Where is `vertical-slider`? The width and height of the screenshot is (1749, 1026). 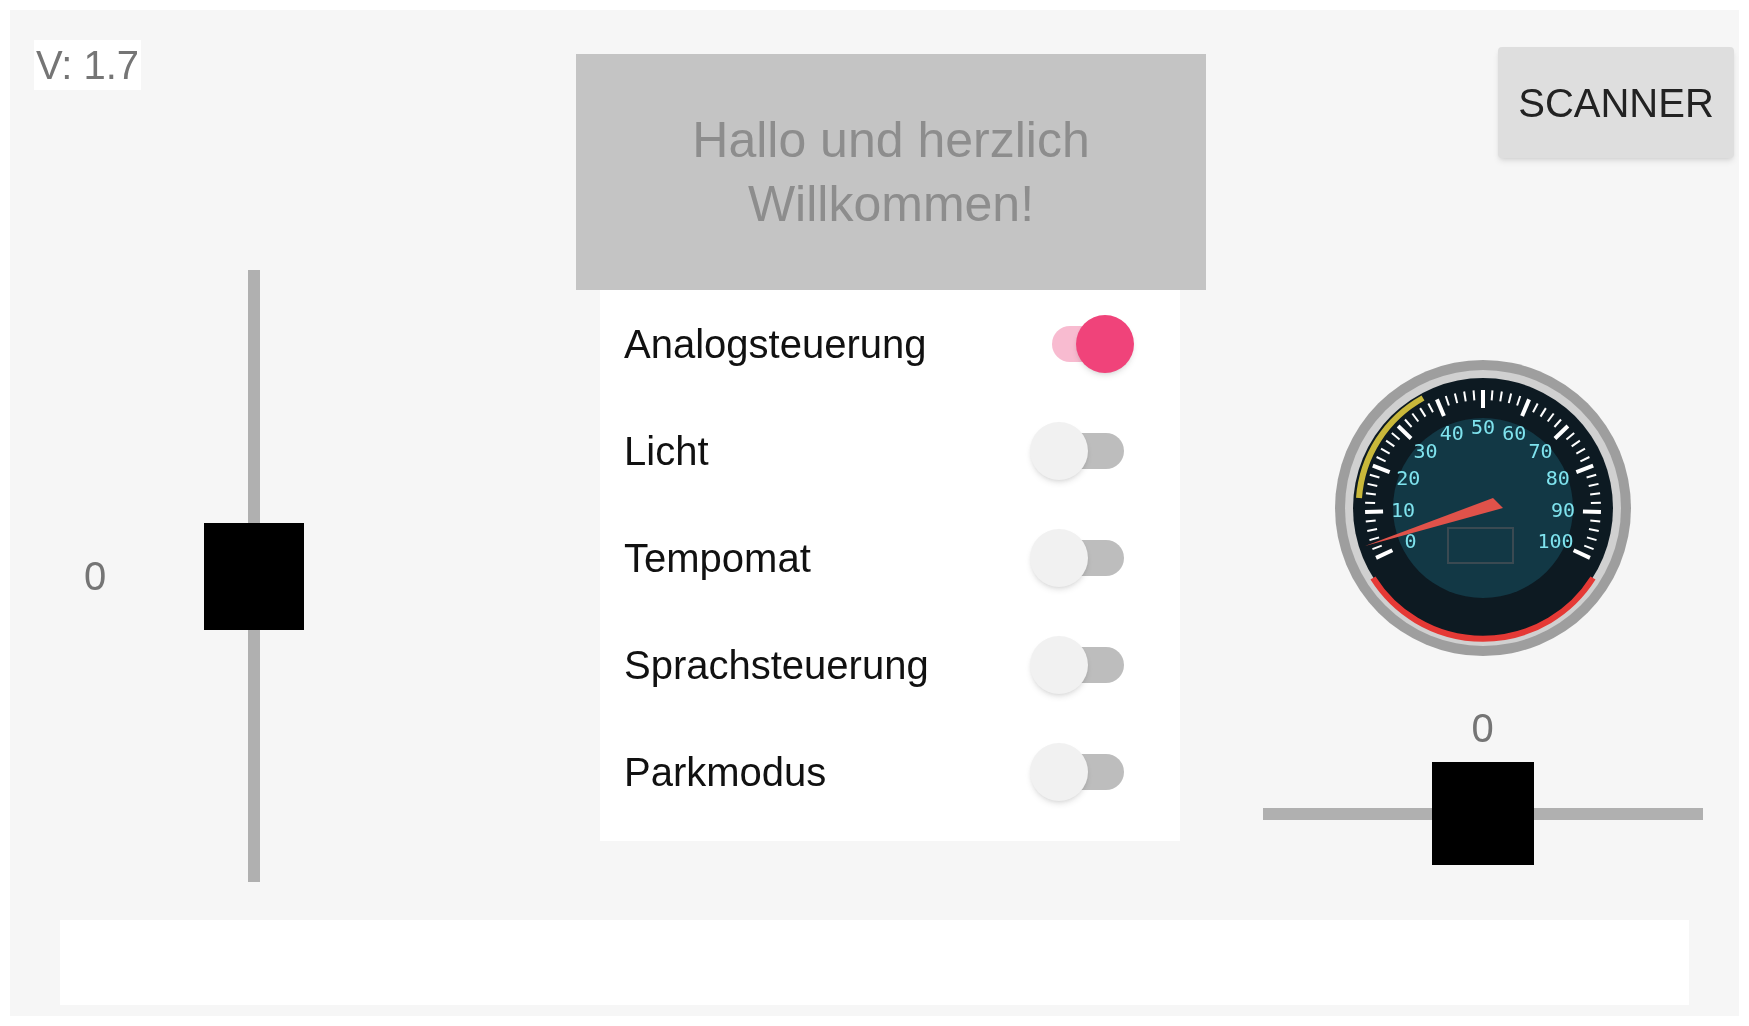
vertical-slider is located at coordinates (254, 576).